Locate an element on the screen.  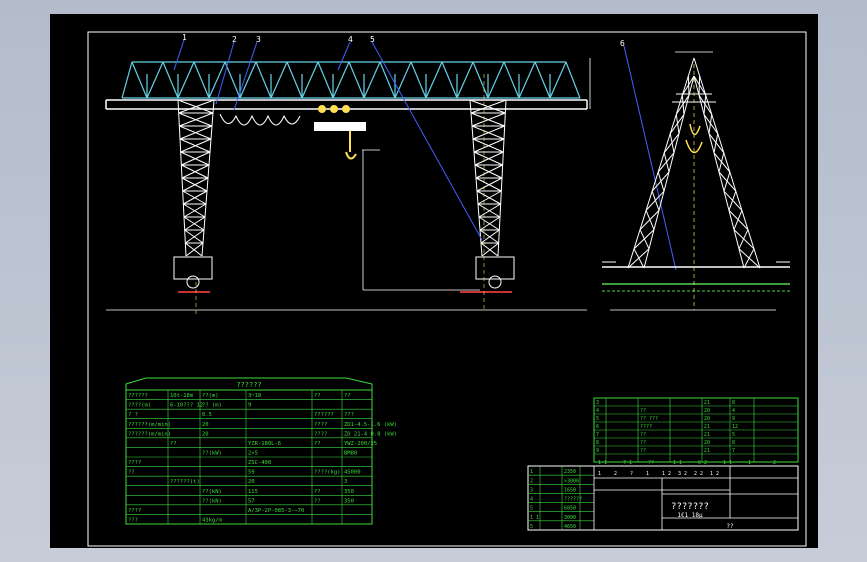
truss-end is located at coordinates (127, 80).